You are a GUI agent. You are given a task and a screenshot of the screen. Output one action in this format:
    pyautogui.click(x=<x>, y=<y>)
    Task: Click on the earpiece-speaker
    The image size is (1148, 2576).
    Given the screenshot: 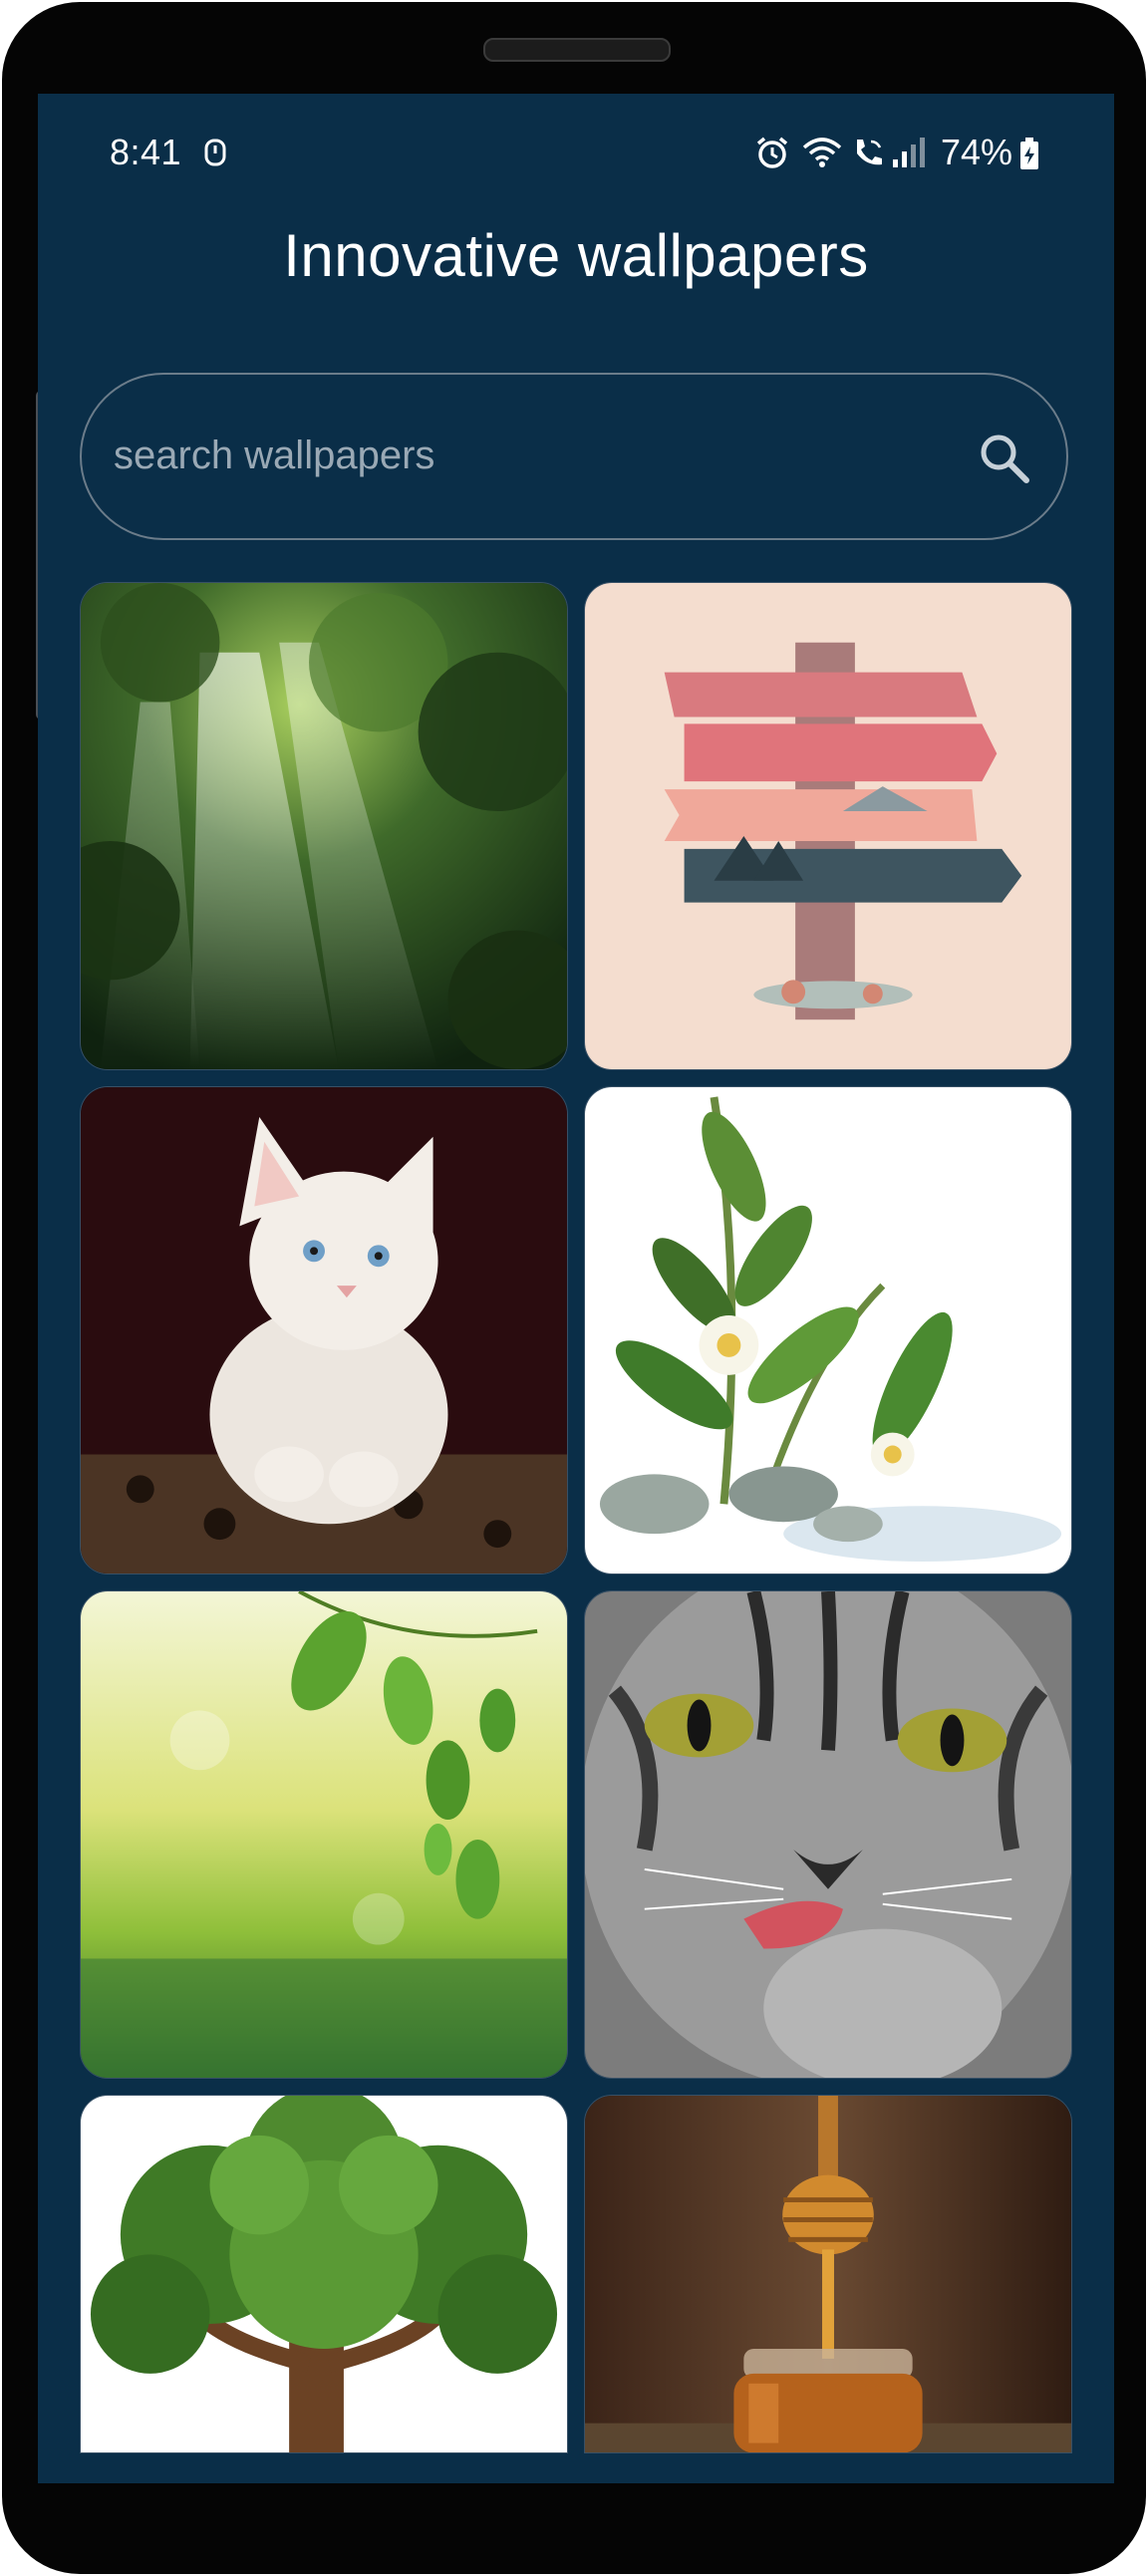 What is the action you would take?
    pyautogui.click(x=577, y=50)
    